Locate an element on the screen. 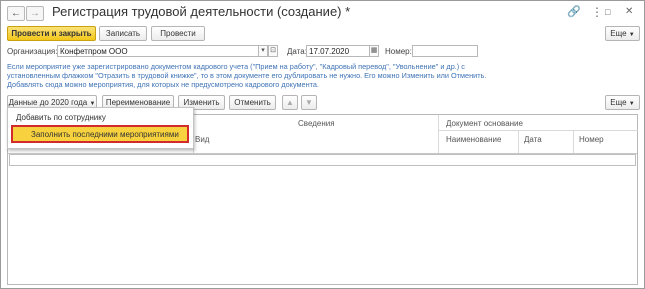 Image resolution: width=645 pixels, height=289 pixels. column-header-type: Вид is located at coordinates (202, 139).